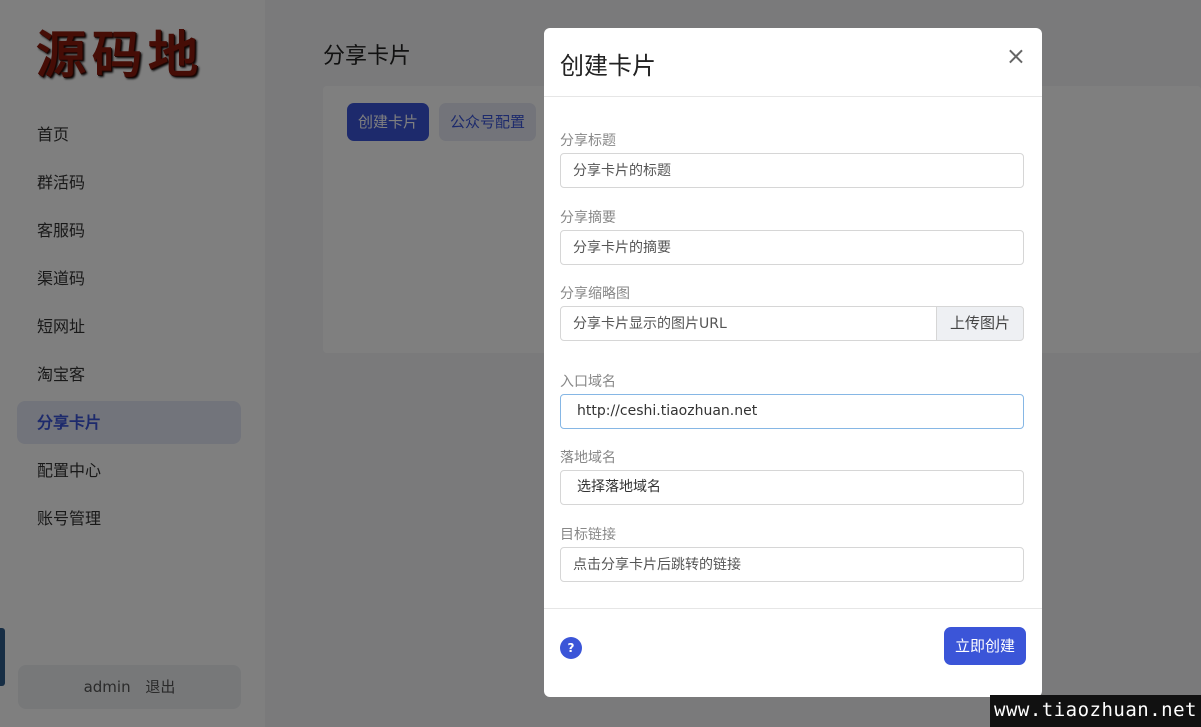  What do you see at coordinates (588, 141) in the screenshot?
I see `share-title-label: 分享标题` at bounding box center [588, 141].